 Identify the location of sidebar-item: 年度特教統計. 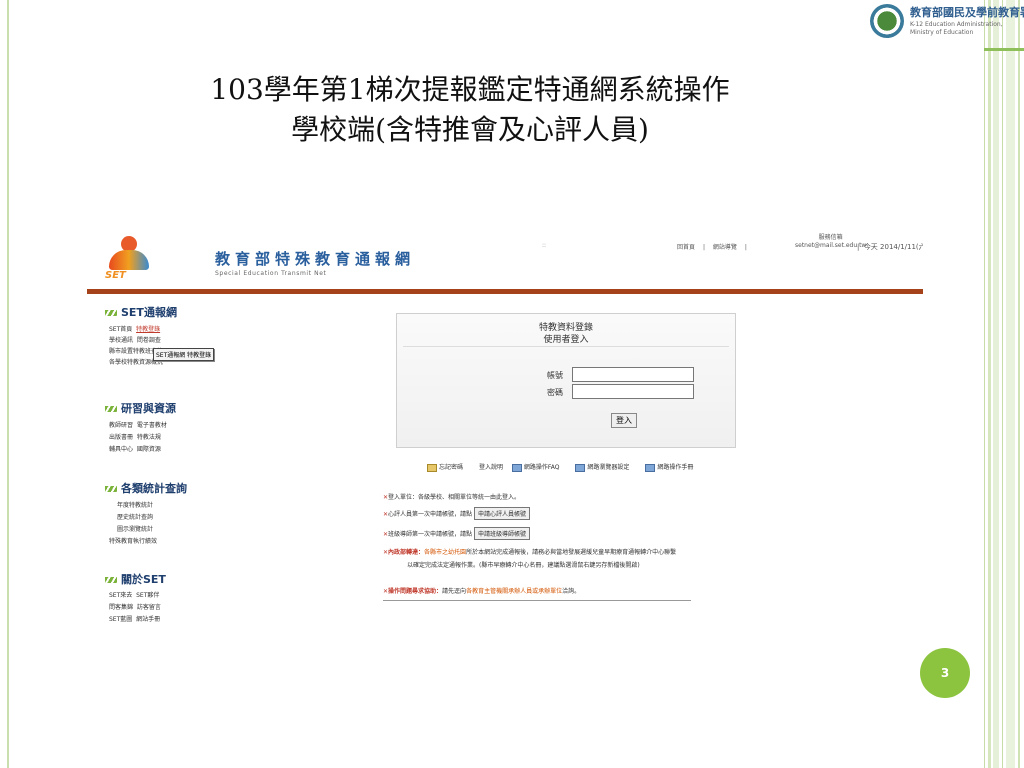
(135, 504).